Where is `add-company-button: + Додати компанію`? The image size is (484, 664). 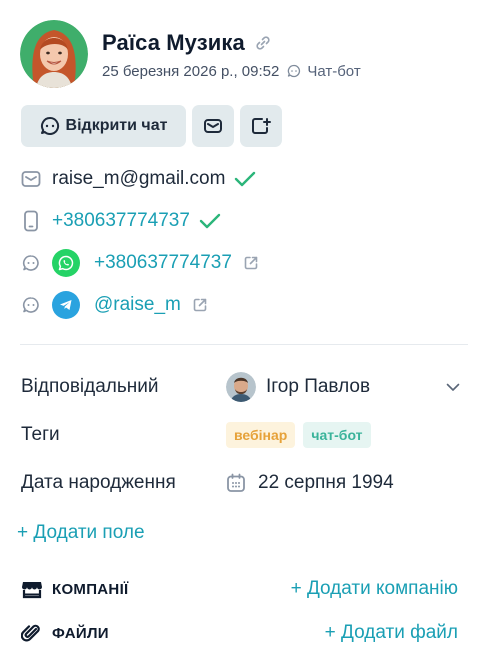 add-company-button: + Додати компанію is located at coordinates (374, 589).